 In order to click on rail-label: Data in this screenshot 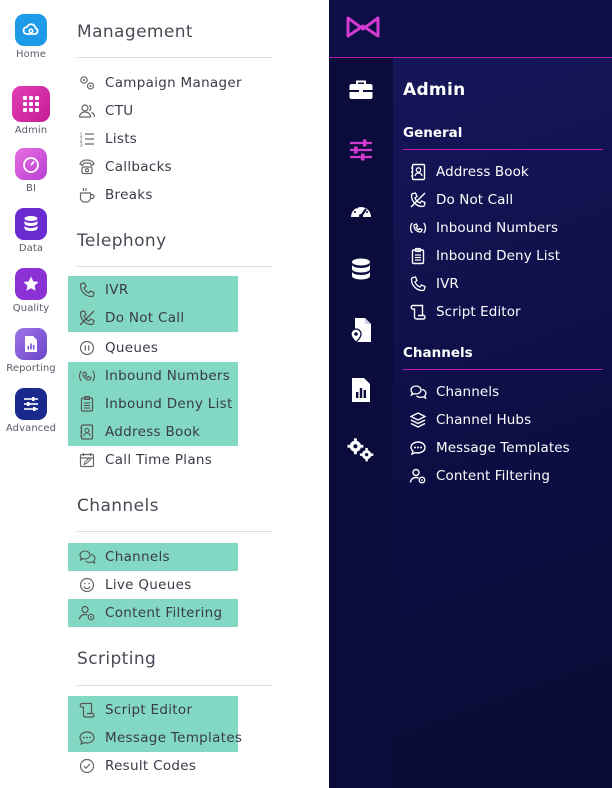, I will do `click(31, 248)`.